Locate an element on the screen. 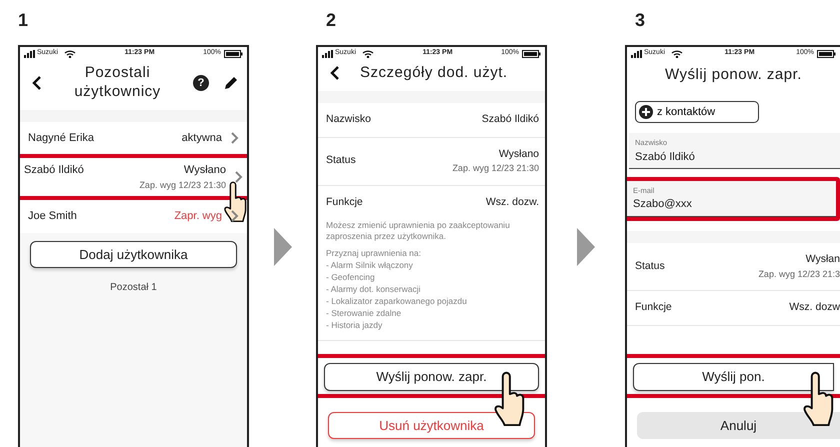  user-row: Szabó Ildikó Wysłano Zap. wyg 12/23 21:30 is located at coordinates (133, 177).